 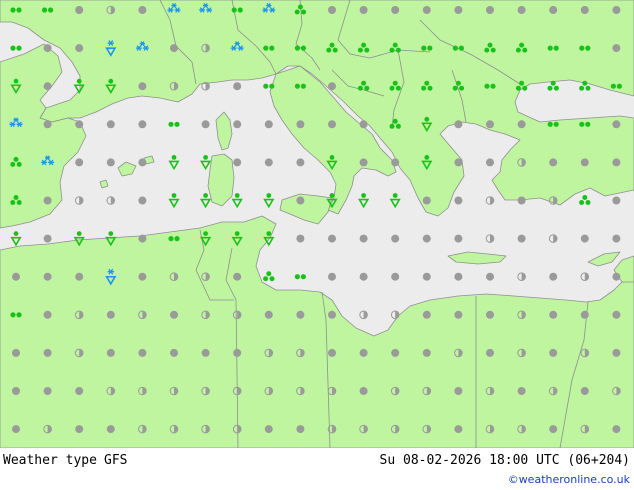 What do you see at coordinates (104, 184) in the screenshot?
I see `land-ibiza` at bounding box center [104, 184].